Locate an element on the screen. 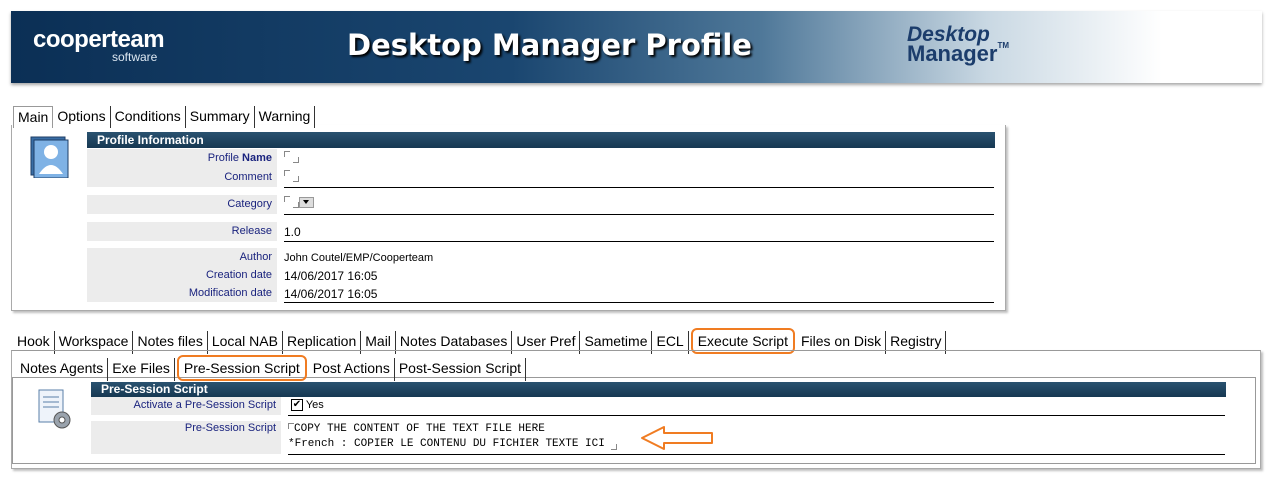 Image resolution: width=1272 pixels, height=484 pixels. activate-checkbox: ✔ Yes is located at coordinates (307, 405).